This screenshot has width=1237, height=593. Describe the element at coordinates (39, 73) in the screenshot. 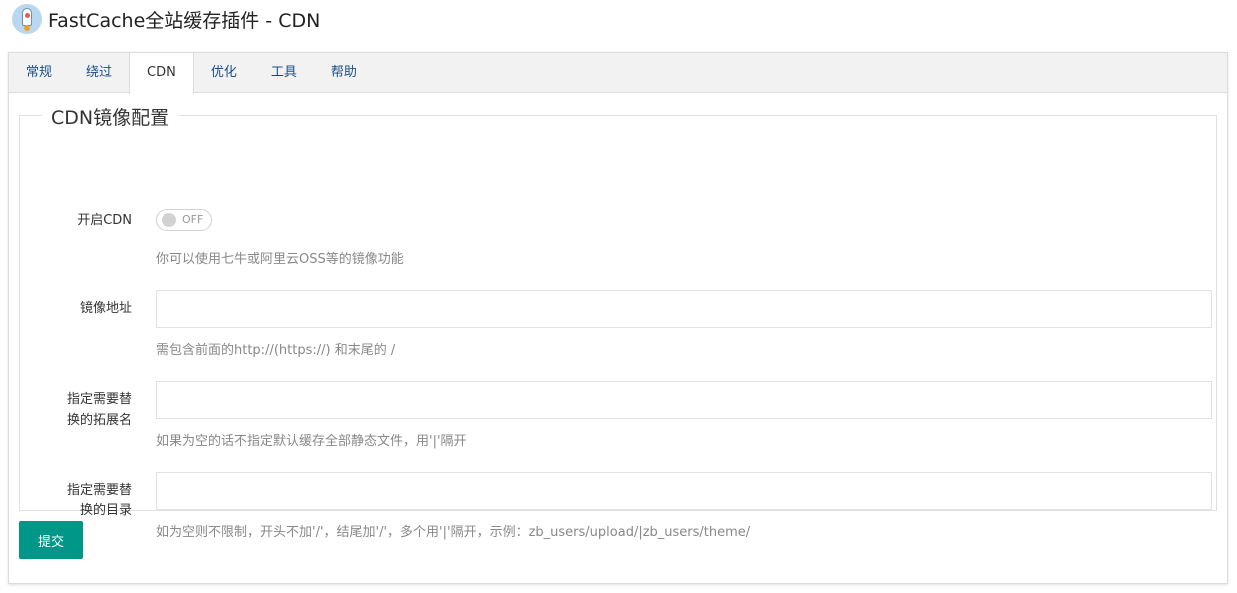

I see `tab-general: 常规` at that location.